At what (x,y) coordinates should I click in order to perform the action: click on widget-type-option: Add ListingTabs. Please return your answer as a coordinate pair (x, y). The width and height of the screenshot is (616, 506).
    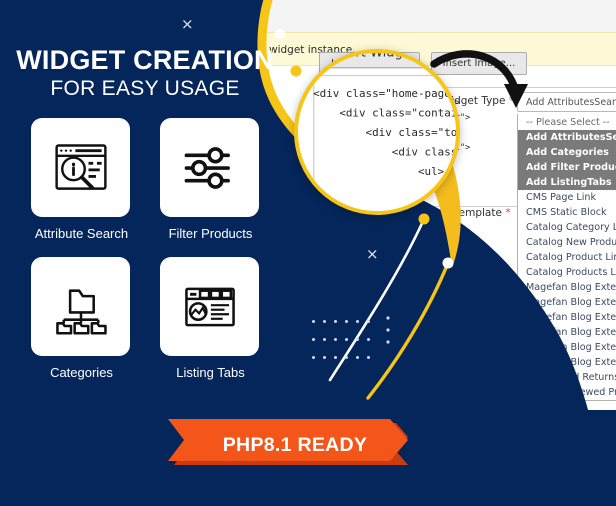
    Looking at the image, I should click on (567, 182).